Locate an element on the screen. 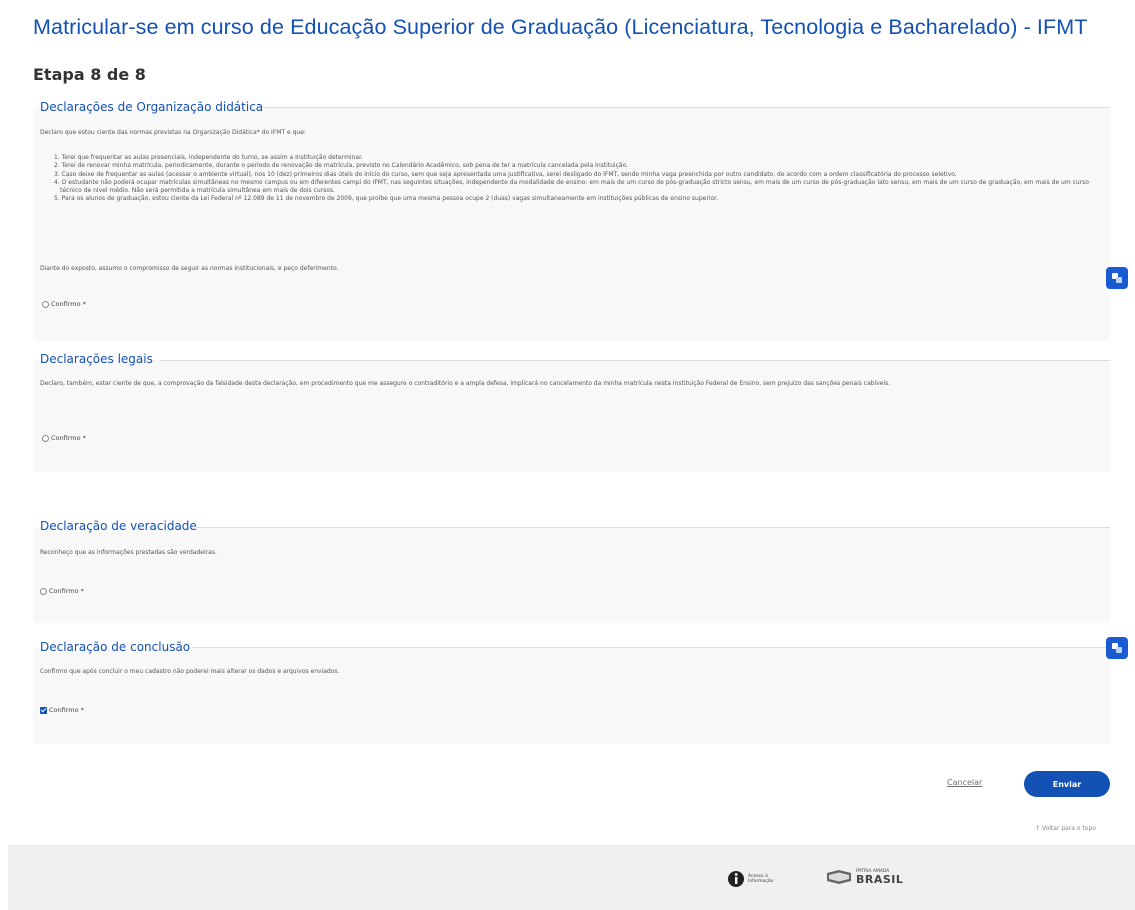 The height and width of the screenshot is (910, 1135). section-legend-legal: Declarações legais is located at coordinates (96, 359).